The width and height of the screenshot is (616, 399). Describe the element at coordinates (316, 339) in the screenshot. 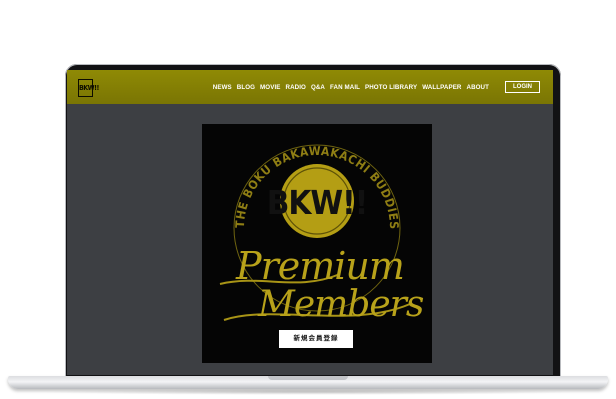

I see `signup-button: 新規会員登録` at that location.